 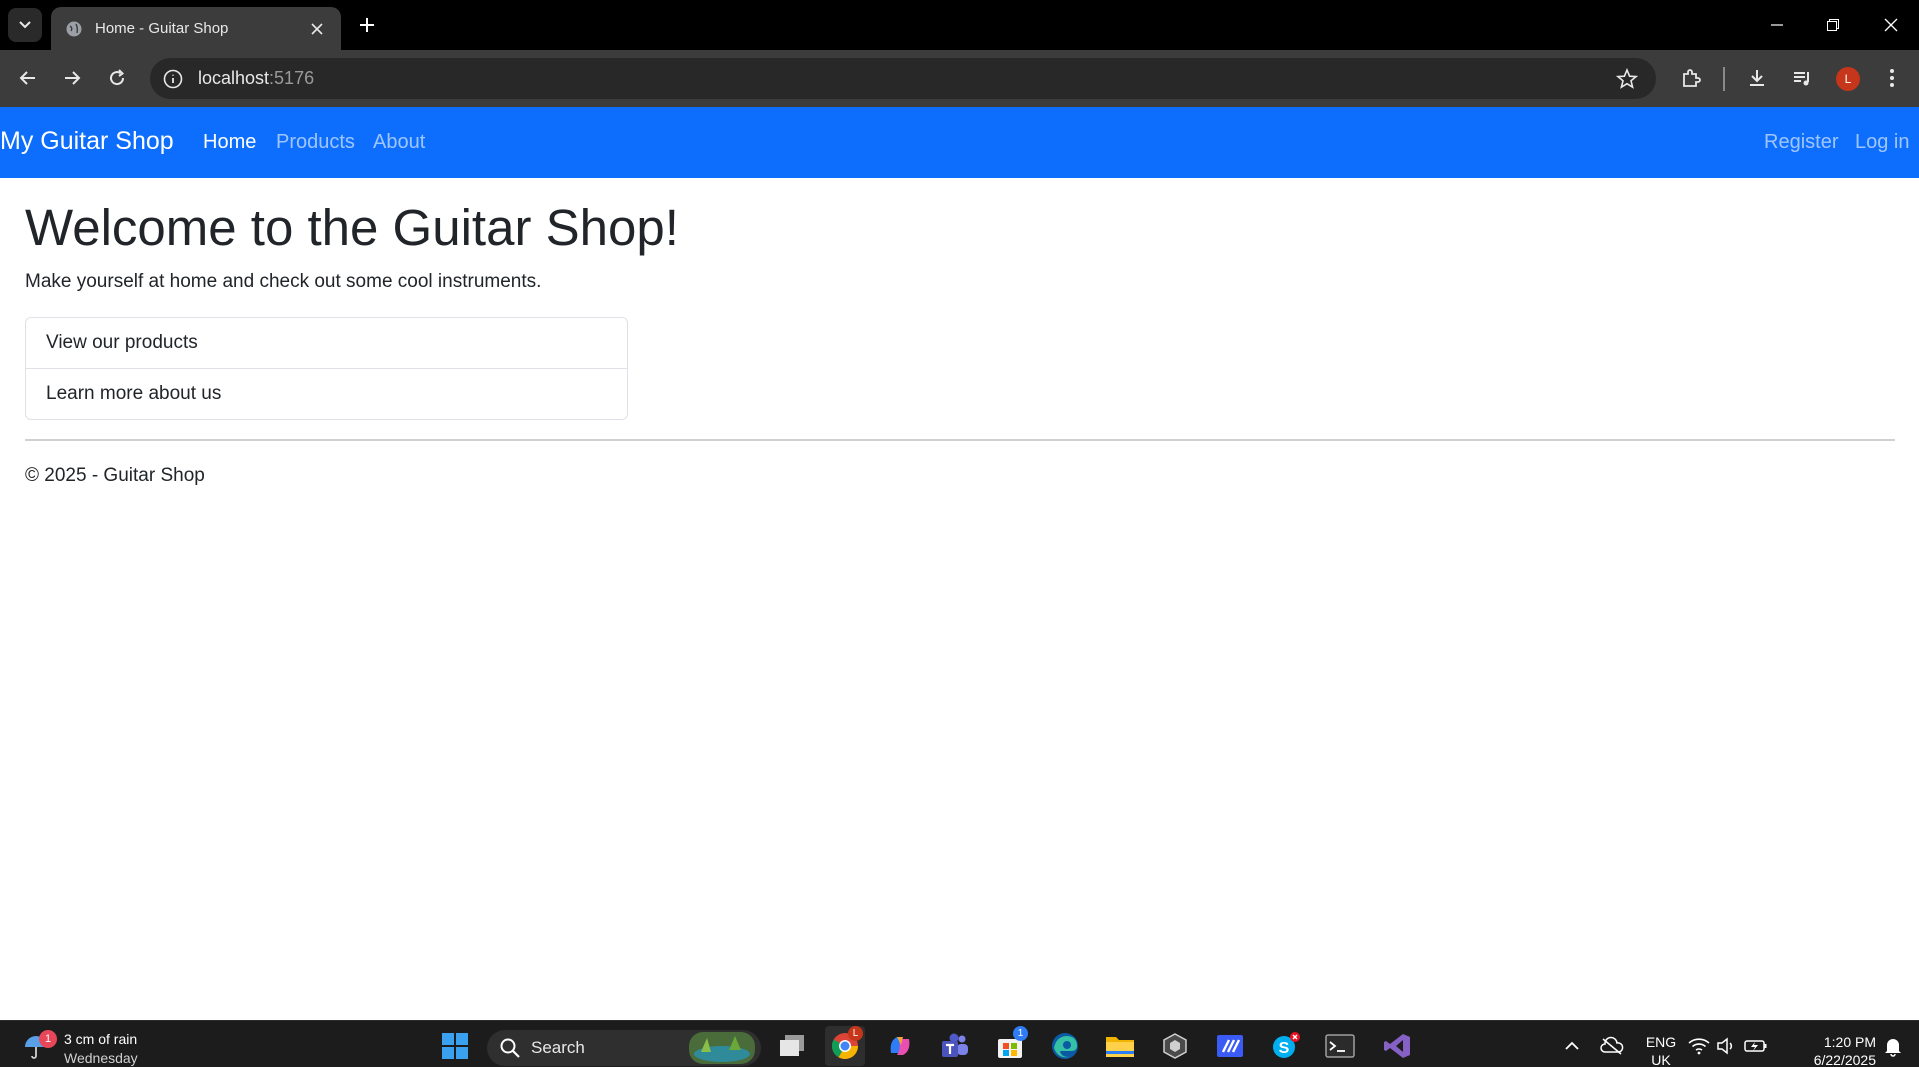 What do you see at coordinates (315, 142) in the screenshot?
I see `nav-link-products: Products` at bounding box center [315, 142].